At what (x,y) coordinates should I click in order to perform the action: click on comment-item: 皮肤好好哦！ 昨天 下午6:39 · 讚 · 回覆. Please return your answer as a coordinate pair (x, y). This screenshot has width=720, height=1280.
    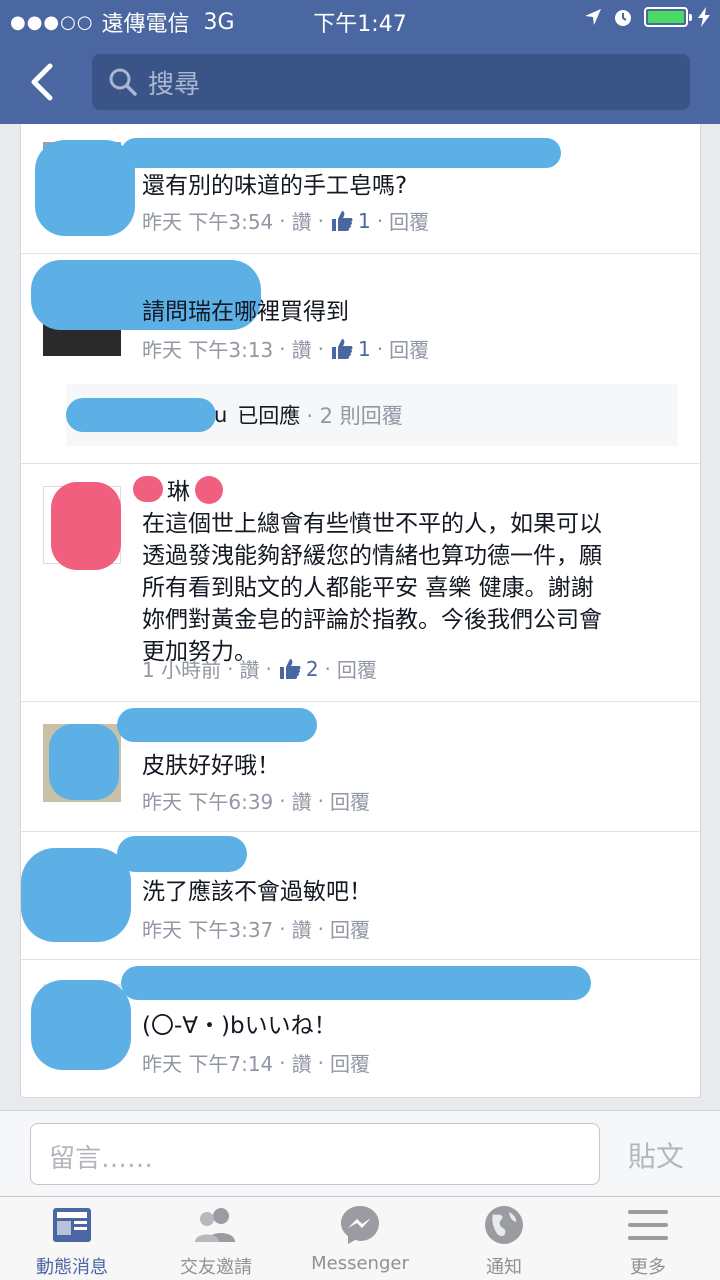
    Looking at the image, I should click on (361, 767).